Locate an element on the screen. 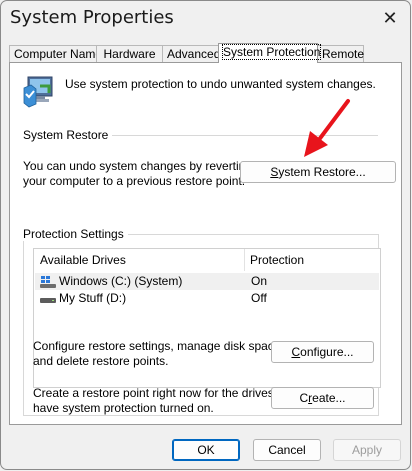 The image size is (412, 471). windows-drive-icon is located at coordinates (48, 282).